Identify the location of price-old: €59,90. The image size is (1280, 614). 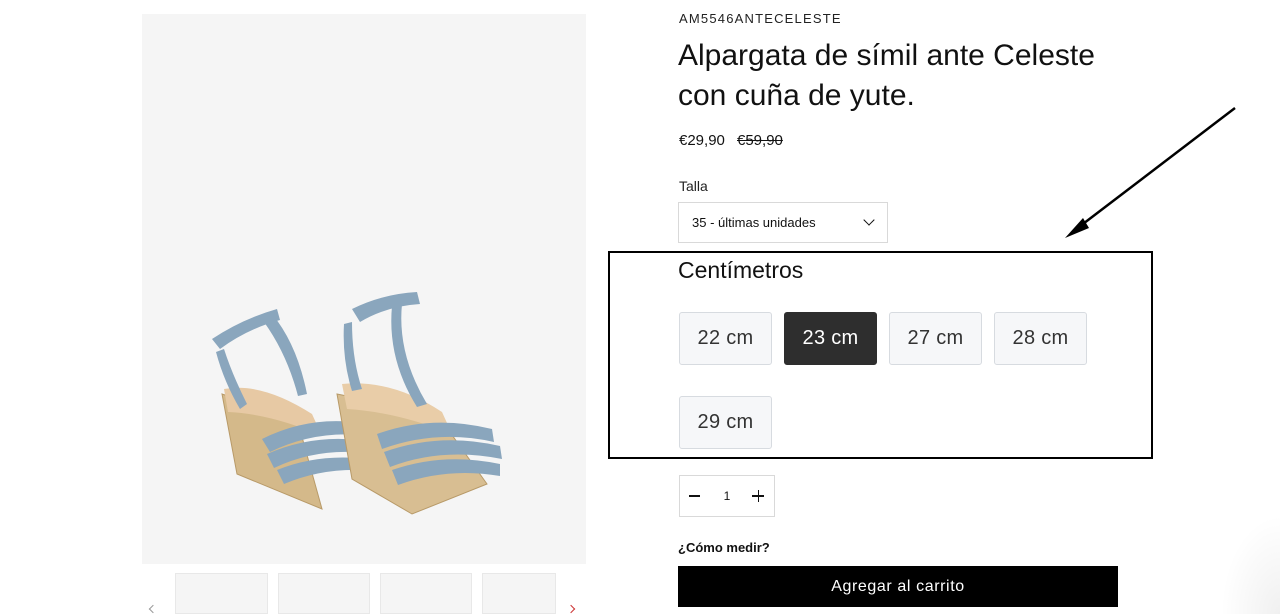
(760, 140).